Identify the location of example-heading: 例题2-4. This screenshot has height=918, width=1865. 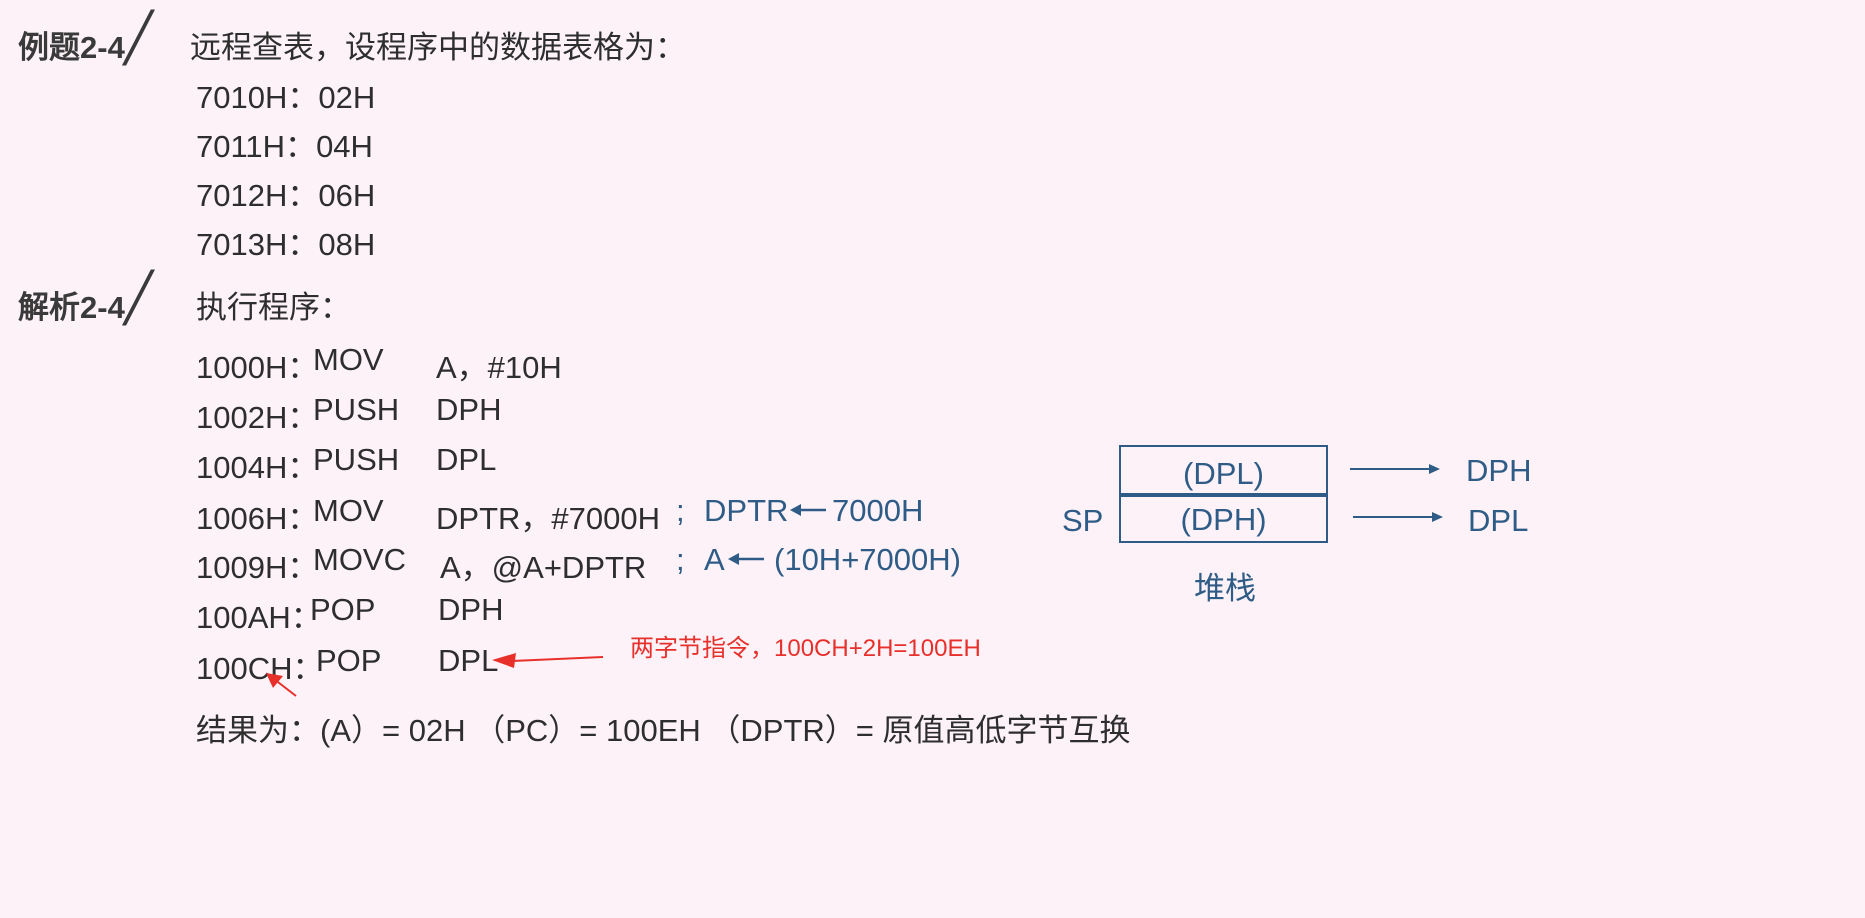
(71, 47).